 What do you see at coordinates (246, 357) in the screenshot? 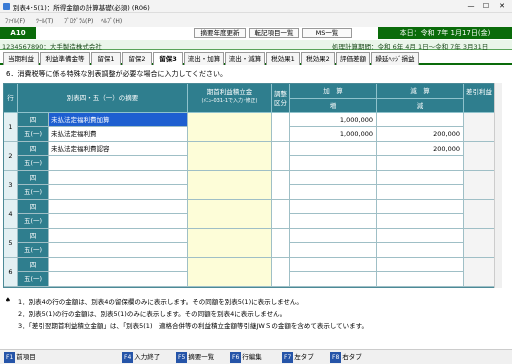
I see `f6-row-edit-button: F6 行編集` at bounding box center [246, 357].